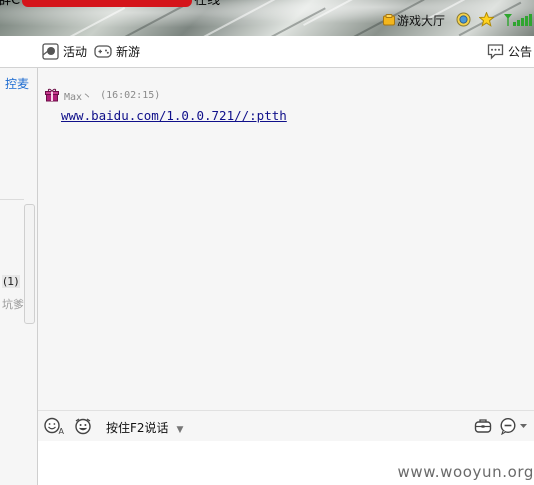 Image resolution: width=534 pixels, height=485 pixels. What do you see at coordinates (495, 52) in the screenshot?
I see `notice-icon` at bounding box center [495, 52].